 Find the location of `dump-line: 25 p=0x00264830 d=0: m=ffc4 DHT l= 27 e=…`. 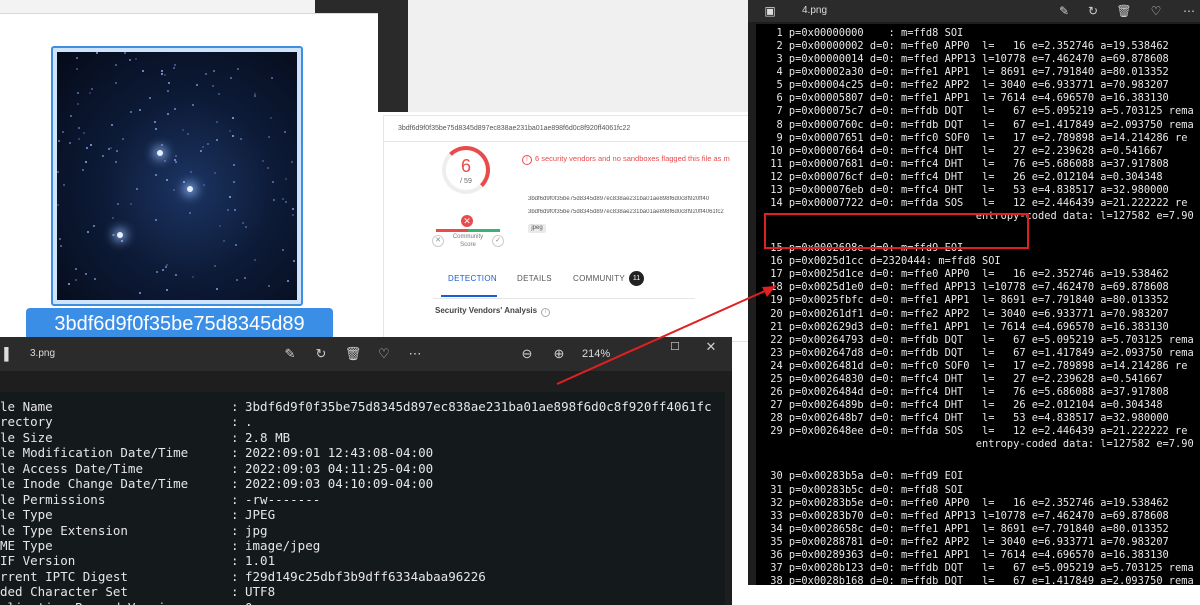

dump-line: 25 p=0x00264830 d=0: m=ffc4 DHT l= 27 e=… is located at coordinates (963, 378).